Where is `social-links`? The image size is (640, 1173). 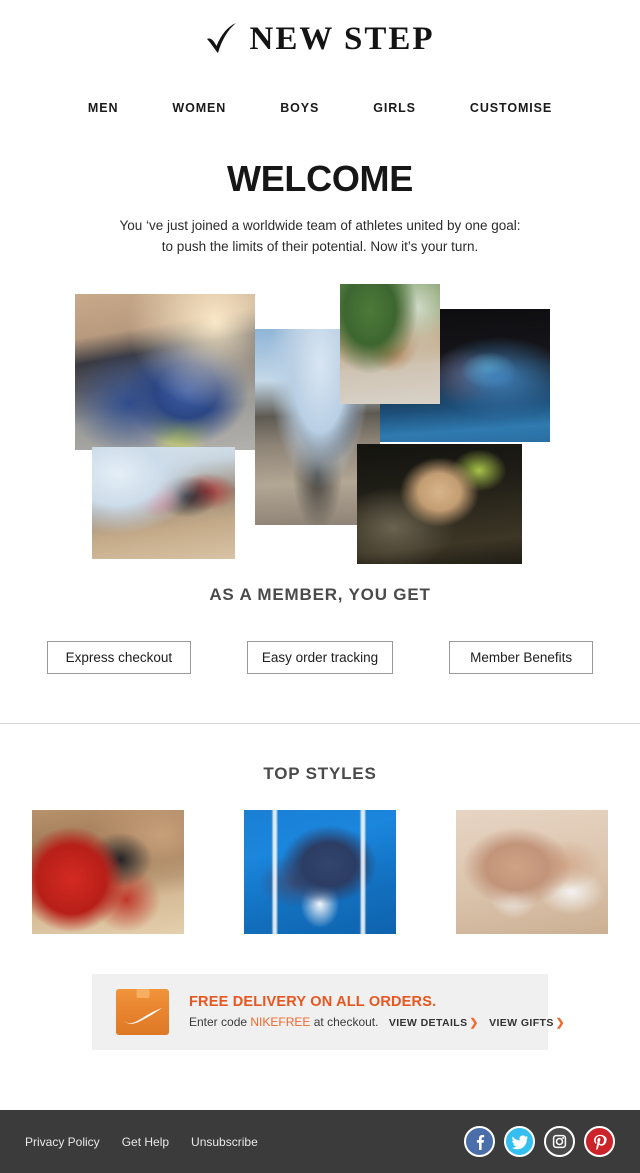 social-links is located at coordinates (539, 1141).